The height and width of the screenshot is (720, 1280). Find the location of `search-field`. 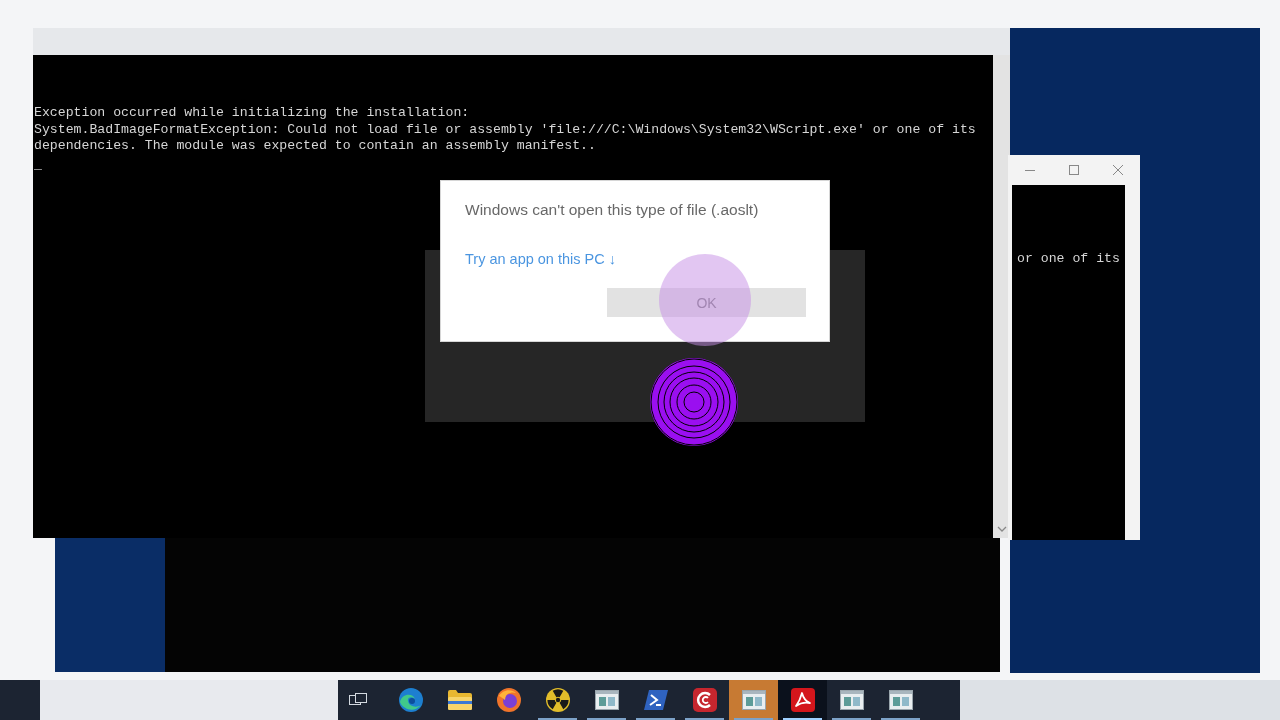

search-field is located at coordinates (189, 700).